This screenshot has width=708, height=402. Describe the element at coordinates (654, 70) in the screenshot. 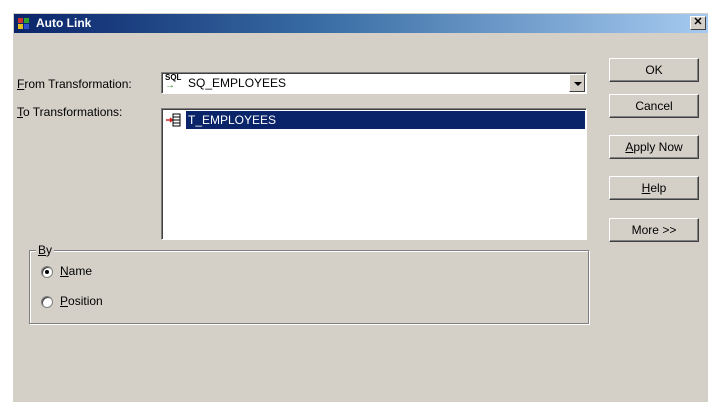

I see `ok-button: OK` at that location.